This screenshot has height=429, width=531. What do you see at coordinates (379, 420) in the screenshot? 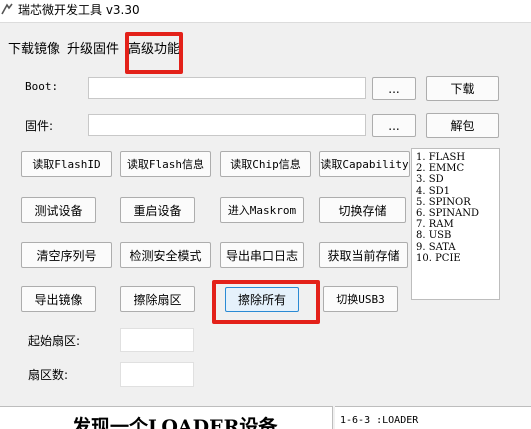
I see `log-line: 1-6-3 :LOADER` at bounding box center [379, 420].